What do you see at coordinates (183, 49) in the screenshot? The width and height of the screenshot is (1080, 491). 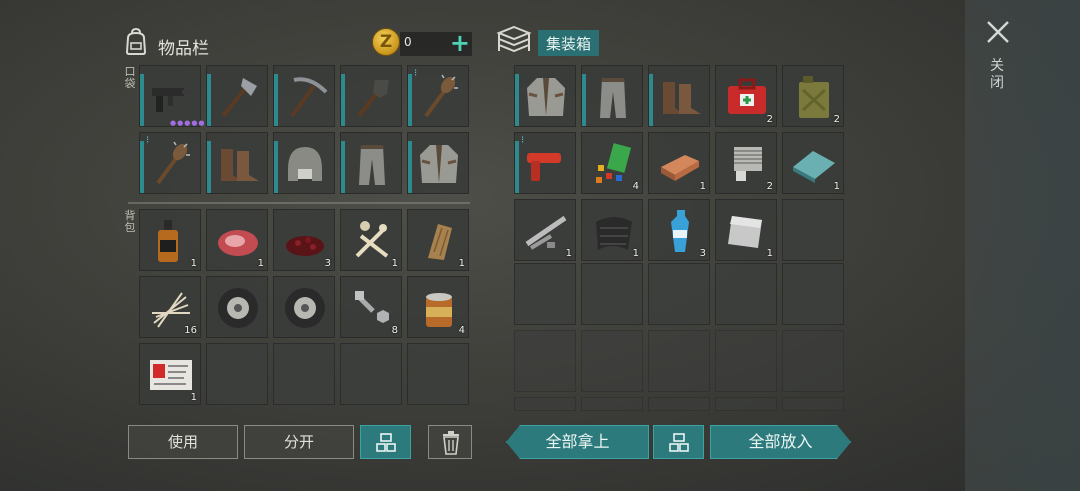 I see `inventory-title: 物品栏` at bounding box center [183, 49].